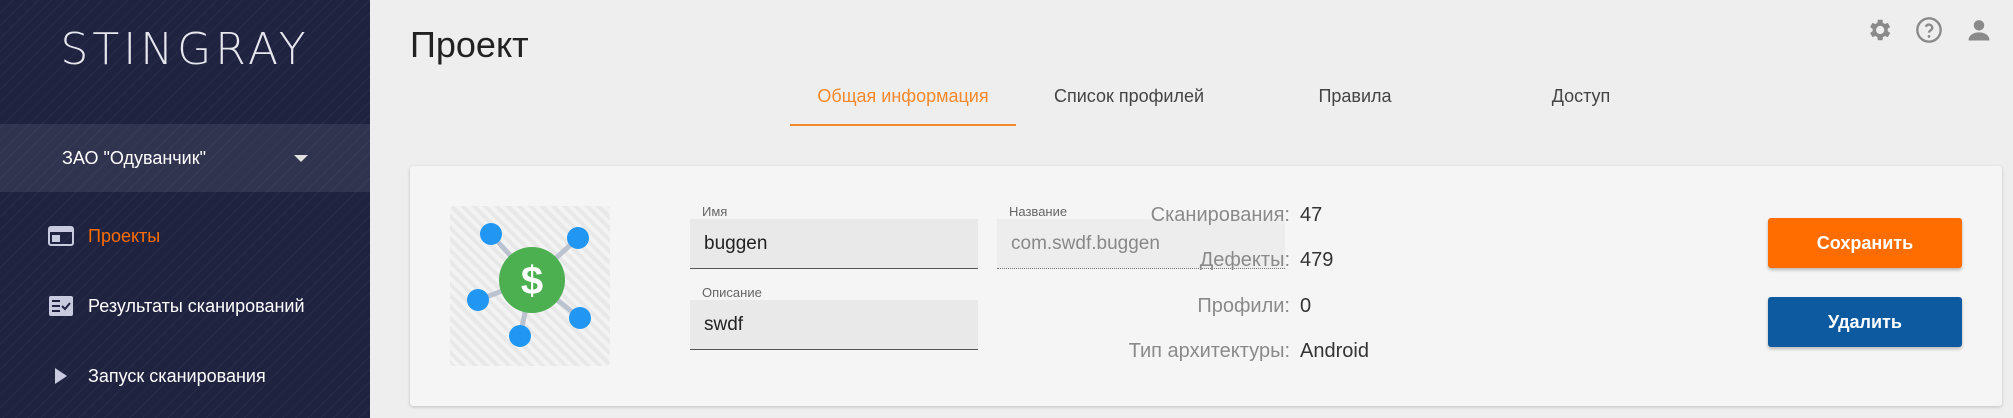 The image size is (2013, 418). Describe the element at coordinates (715, 211) in the screenshot. I see `name-label: Имя` at that location.